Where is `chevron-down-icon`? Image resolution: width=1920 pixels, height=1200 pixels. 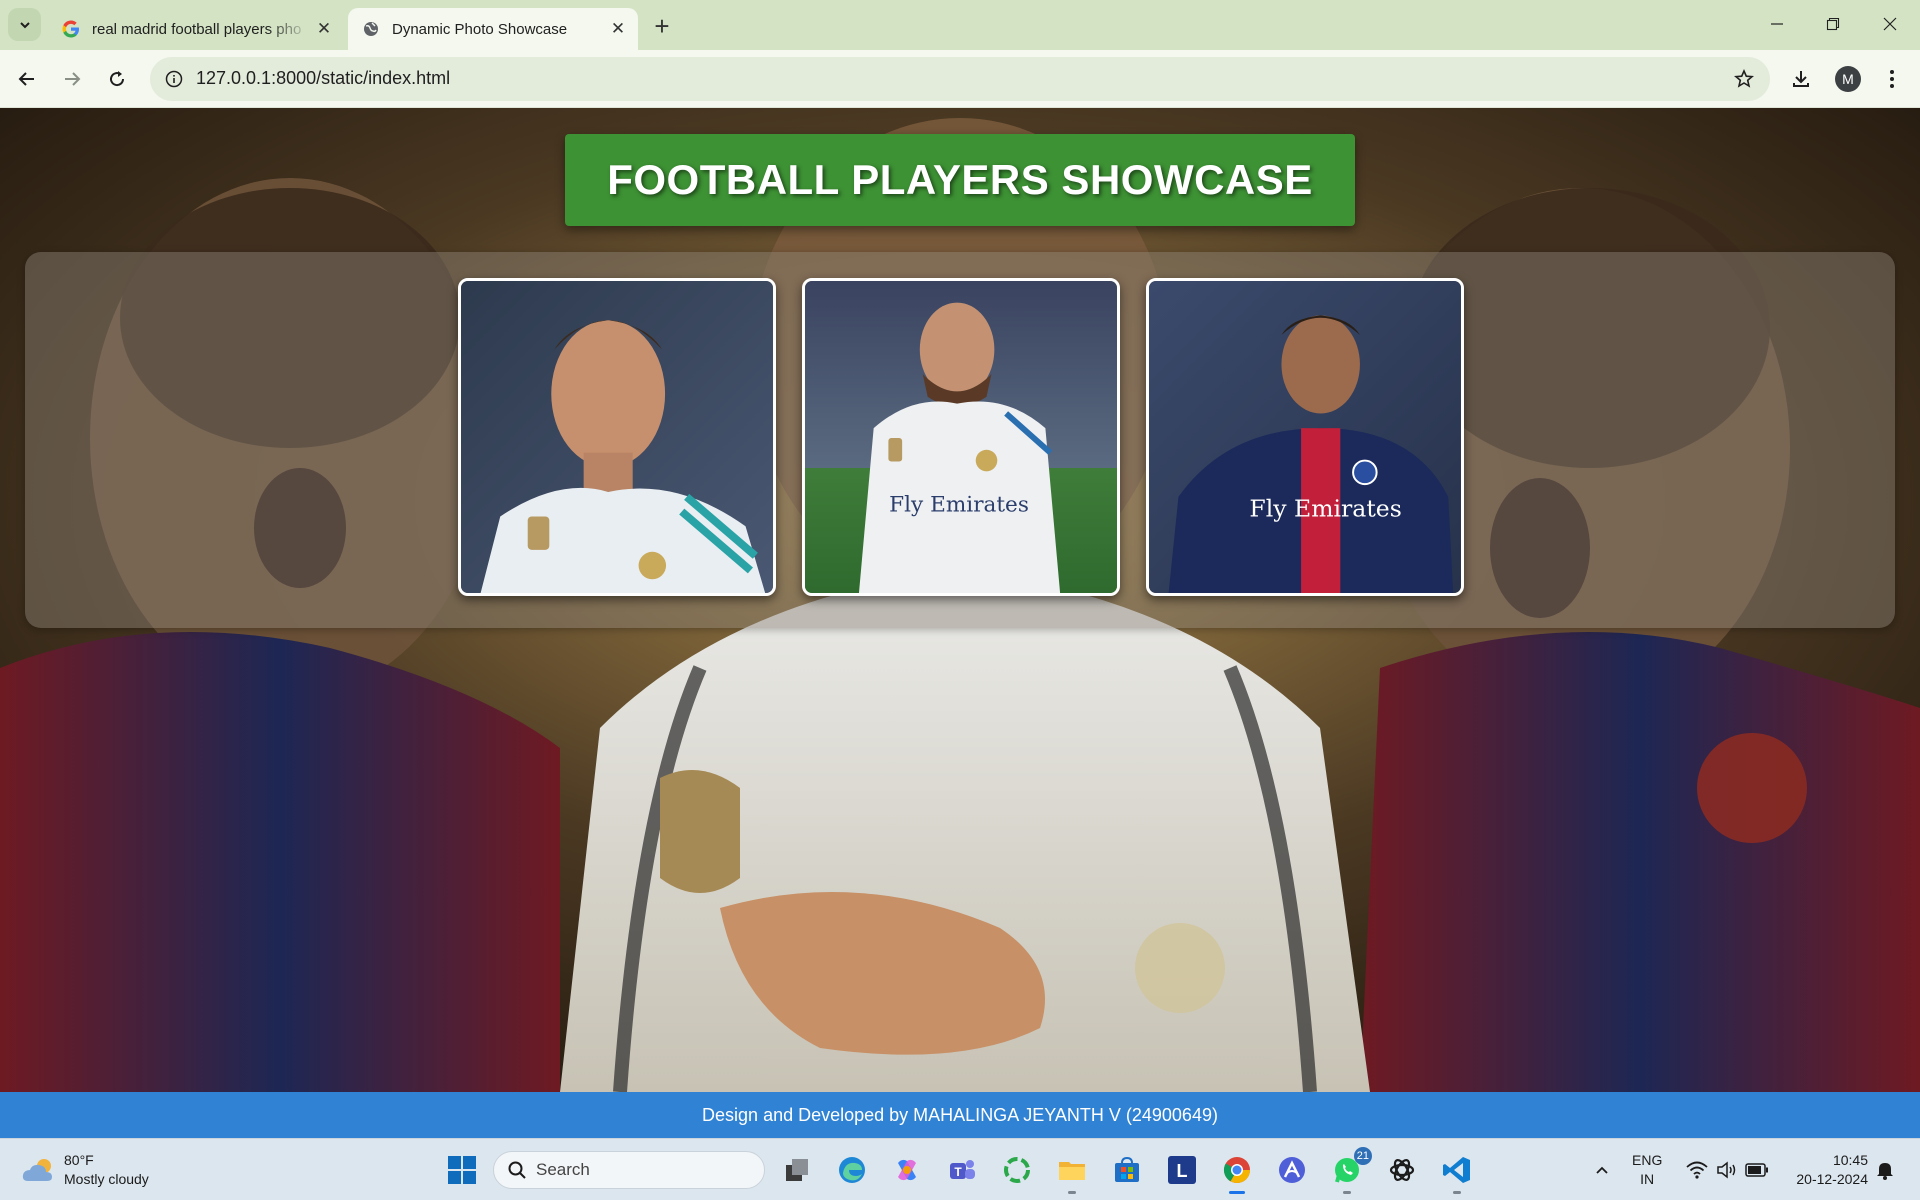
chevron-down-icon is located at coordinates (24, 24).